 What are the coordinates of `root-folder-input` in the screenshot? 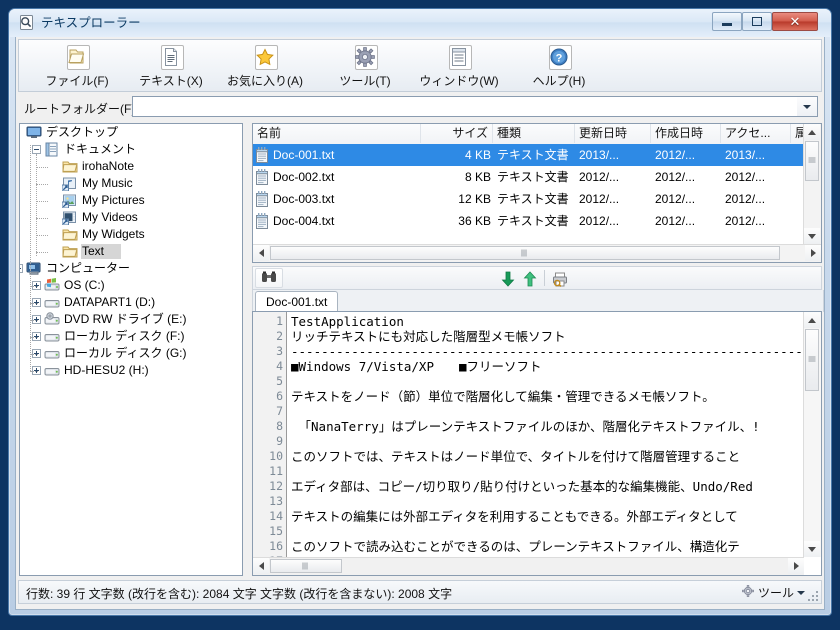 It's located at (465, 106).